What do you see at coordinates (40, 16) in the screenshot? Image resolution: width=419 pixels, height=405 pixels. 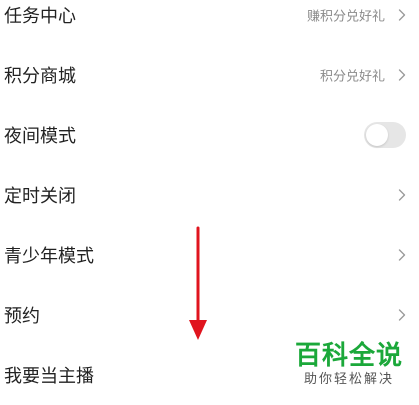 I see `settings-item-label: 任务中心` at bounding box center [40, 16].